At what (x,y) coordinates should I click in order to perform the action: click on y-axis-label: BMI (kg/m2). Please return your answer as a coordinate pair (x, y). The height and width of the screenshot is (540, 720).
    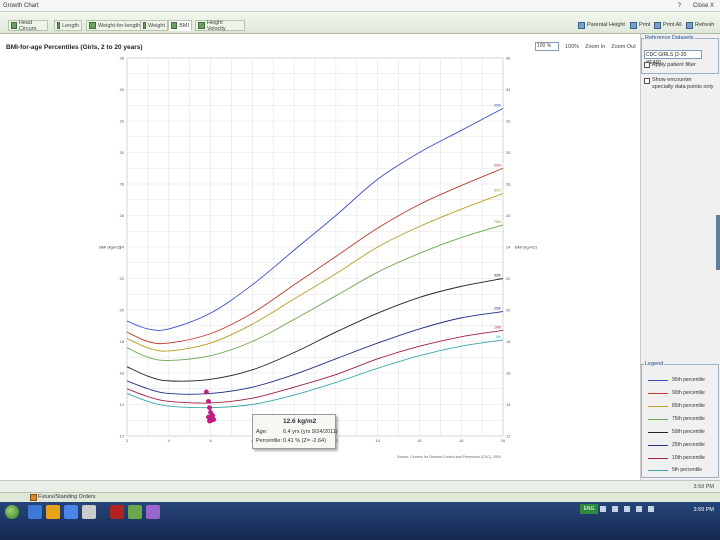
    Looking at the image, I should click on (110, 247).